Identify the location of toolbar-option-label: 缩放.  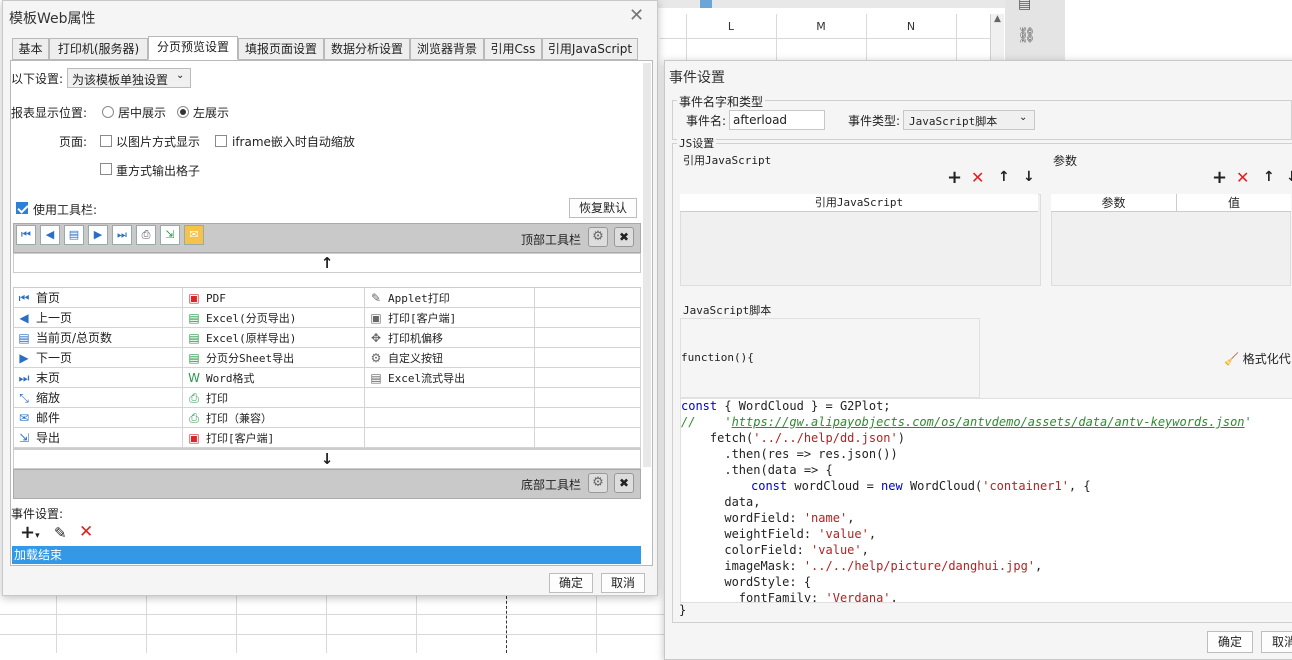
(48, 398).